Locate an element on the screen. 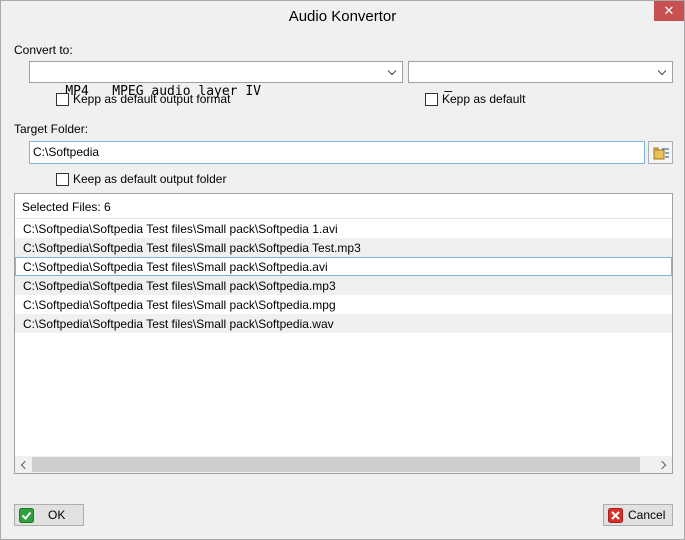  browse-folder-button is located at coordinates (660, 152).